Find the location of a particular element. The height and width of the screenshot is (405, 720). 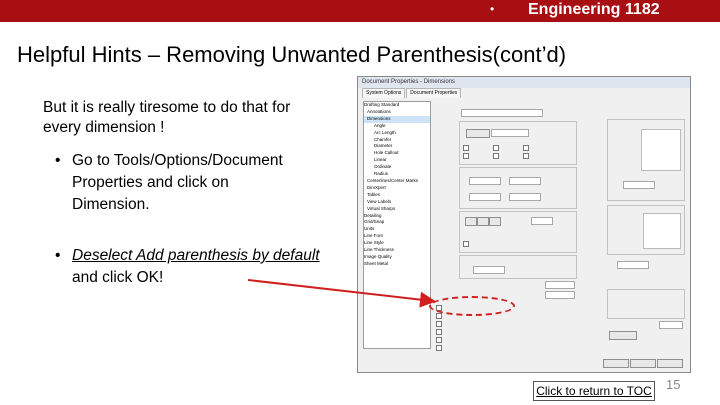

toc-link-button: Click to return to TOC is located at coordinates (594, 391).